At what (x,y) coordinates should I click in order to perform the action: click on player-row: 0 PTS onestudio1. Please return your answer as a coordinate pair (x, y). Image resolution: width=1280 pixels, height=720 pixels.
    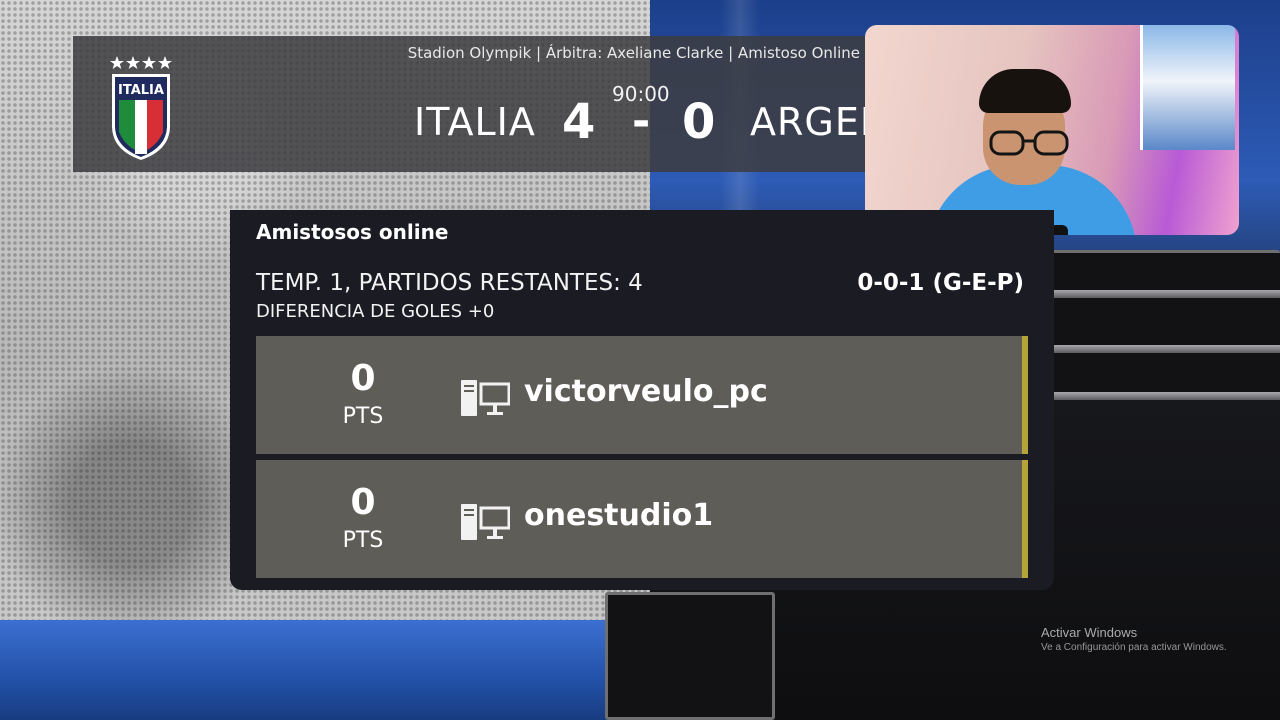
    Looking at the image, I should click on (642, 519).